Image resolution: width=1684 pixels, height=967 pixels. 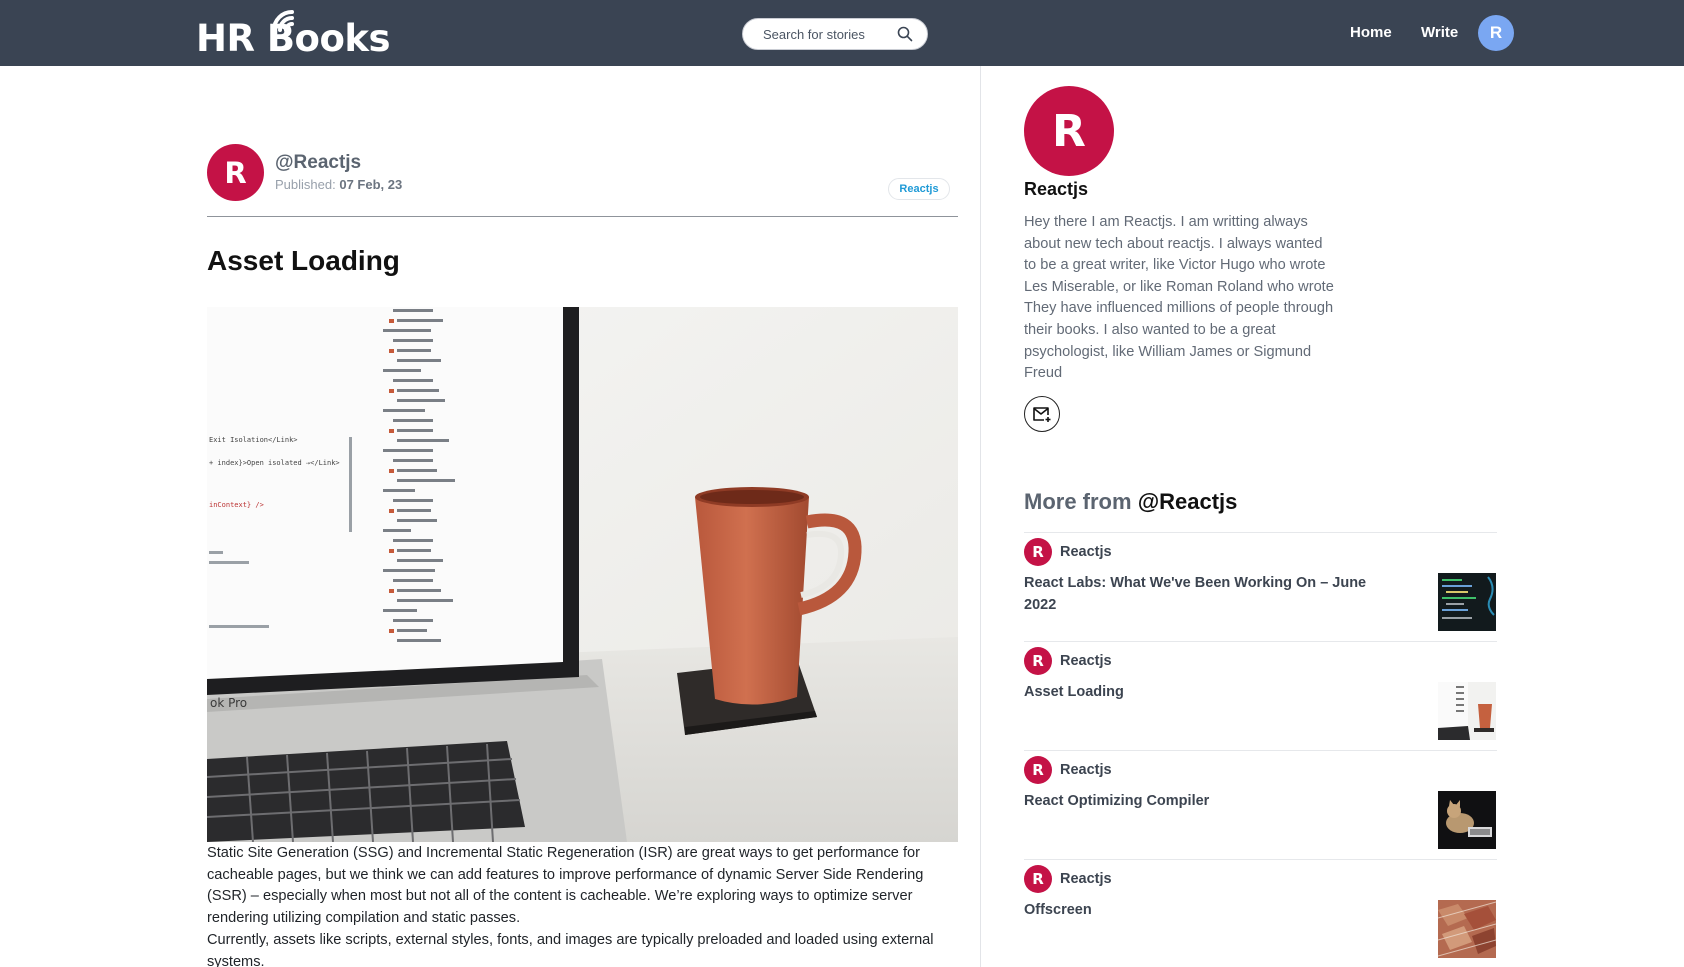 What do you see at coordinates (919, 189) in the screenshot?
I see `tag-badge: Reactjs` at bounding box center [919, 189].